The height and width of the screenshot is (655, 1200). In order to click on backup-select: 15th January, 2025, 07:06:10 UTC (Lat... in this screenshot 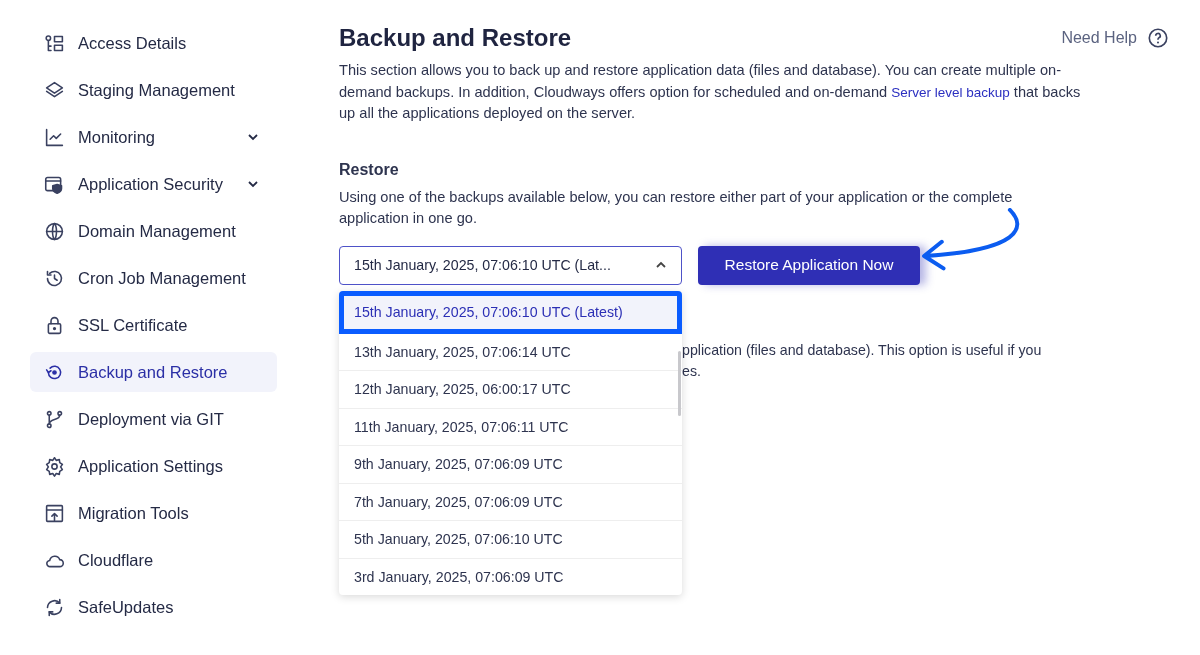, I will do `click(510, 265)`.